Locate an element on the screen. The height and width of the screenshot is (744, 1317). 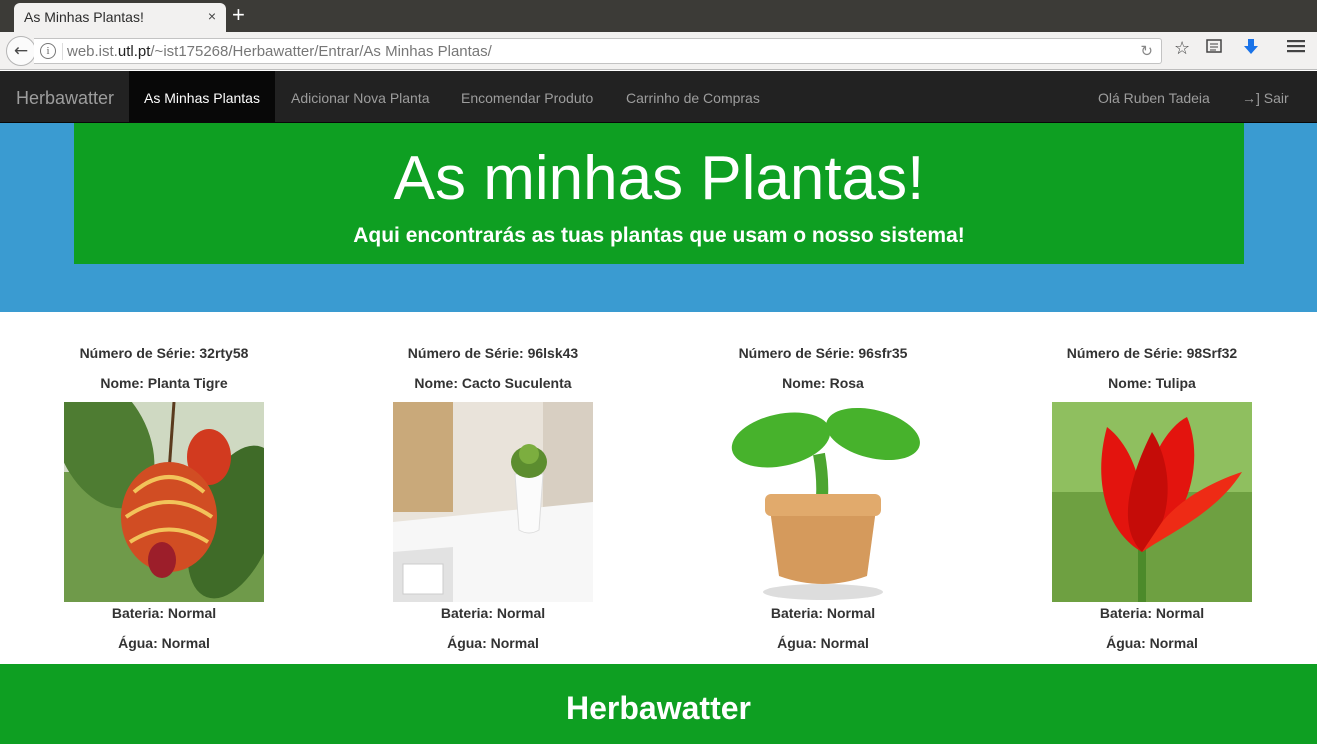
info-icon: i is located at coordinates (48, 51).